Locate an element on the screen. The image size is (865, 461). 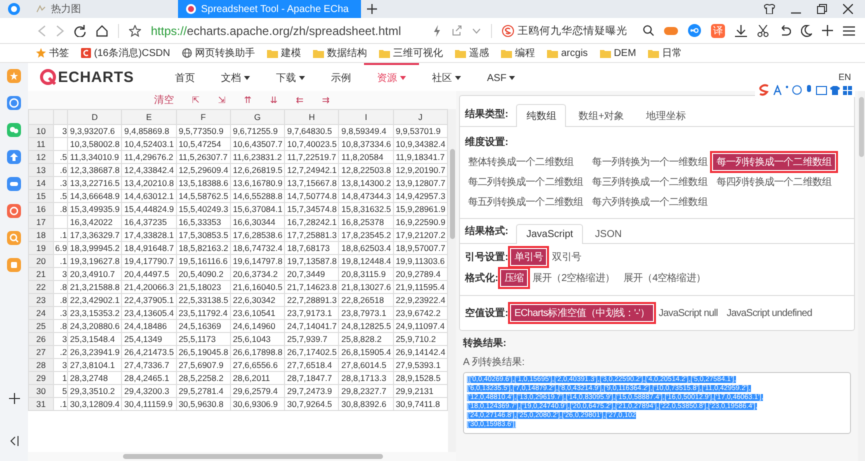
table-cell: 14,5,58762.5 is located at coordinates (203, 196).